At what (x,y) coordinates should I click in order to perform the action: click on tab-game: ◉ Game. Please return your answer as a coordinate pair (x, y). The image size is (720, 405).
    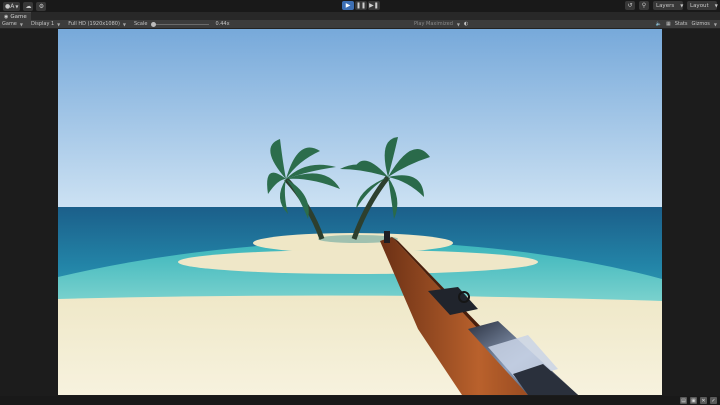
    Looking at the image, I should click on (15, 16).